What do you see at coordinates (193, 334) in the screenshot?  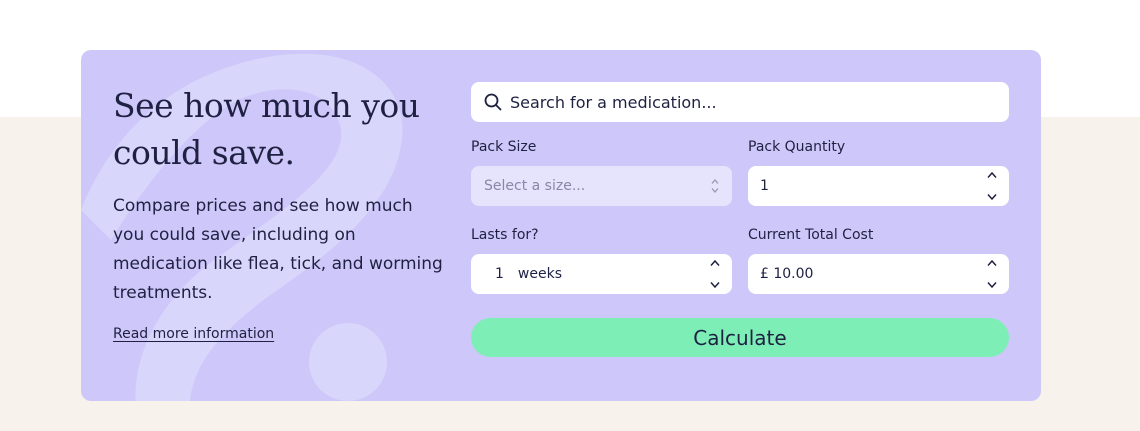 I see `read-more-link: Read more information` at bounding box center [193, 334].